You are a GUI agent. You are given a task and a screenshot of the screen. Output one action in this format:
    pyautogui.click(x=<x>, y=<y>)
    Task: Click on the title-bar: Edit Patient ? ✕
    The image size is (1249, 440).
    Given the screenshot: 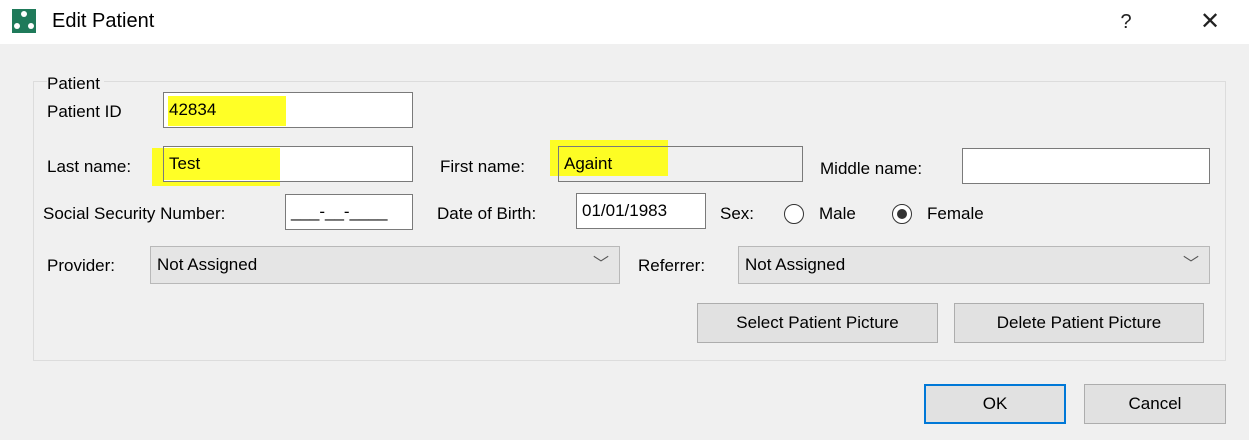 What is the action you would take?
    pyautogui.click(x=624, y=22)
    